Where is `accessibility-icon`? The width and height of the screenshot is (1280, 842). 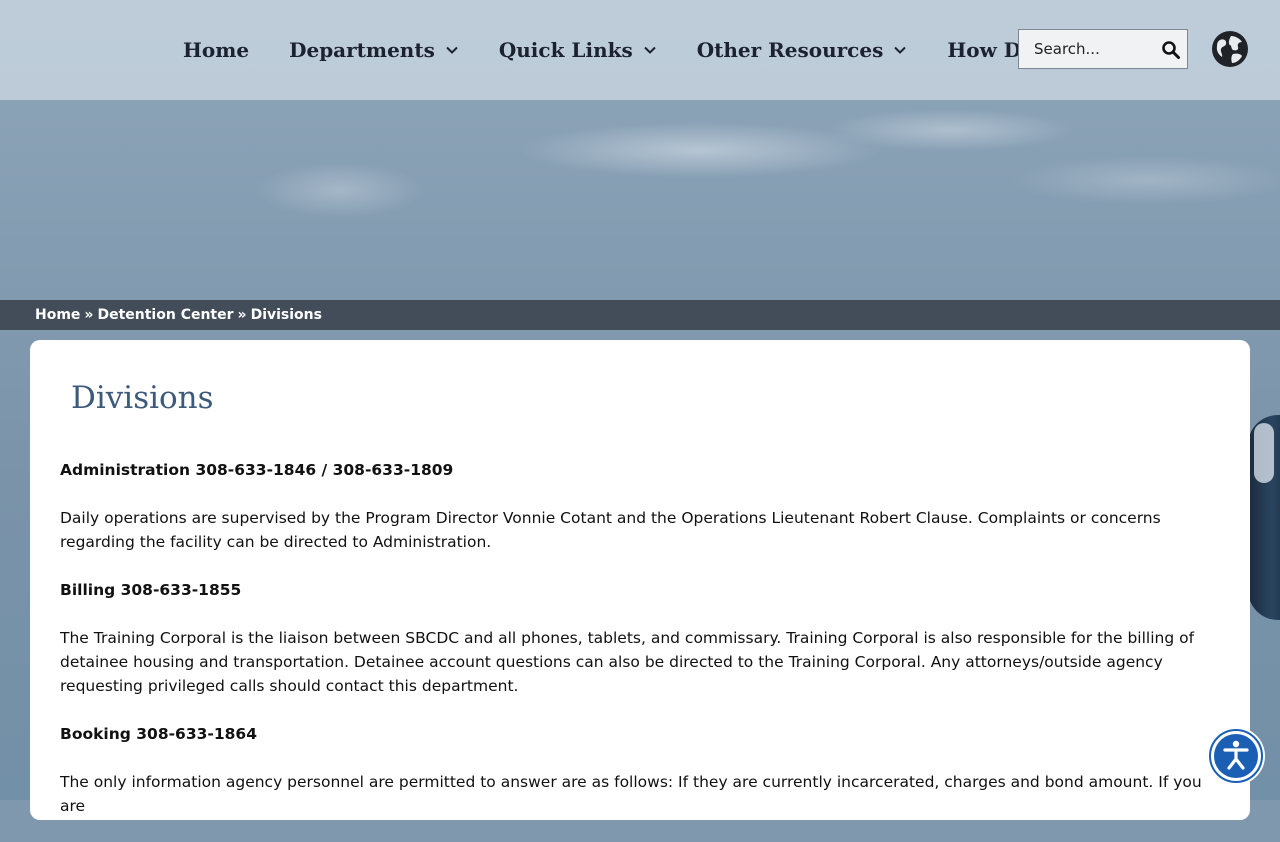 accessibility-icon is located at coordinates (1236, 756).